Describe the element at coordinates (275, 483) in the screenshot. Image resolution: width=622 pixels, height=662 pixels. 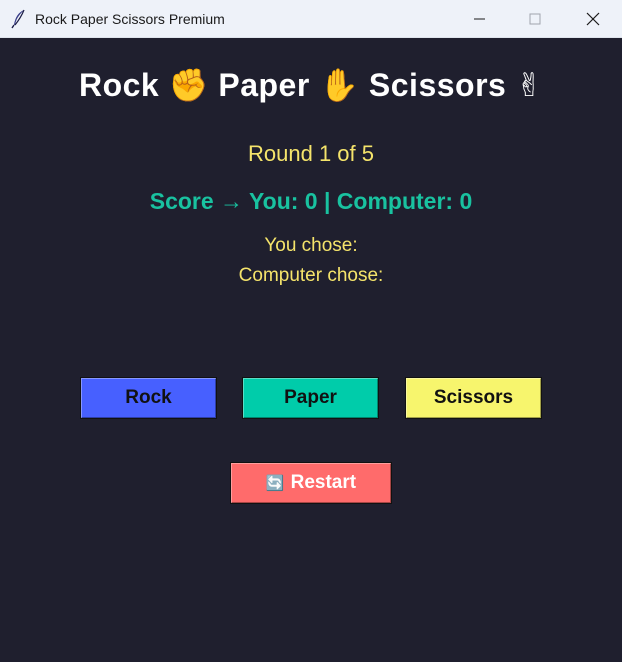
I see `restart-icon: 🔄` at that location.